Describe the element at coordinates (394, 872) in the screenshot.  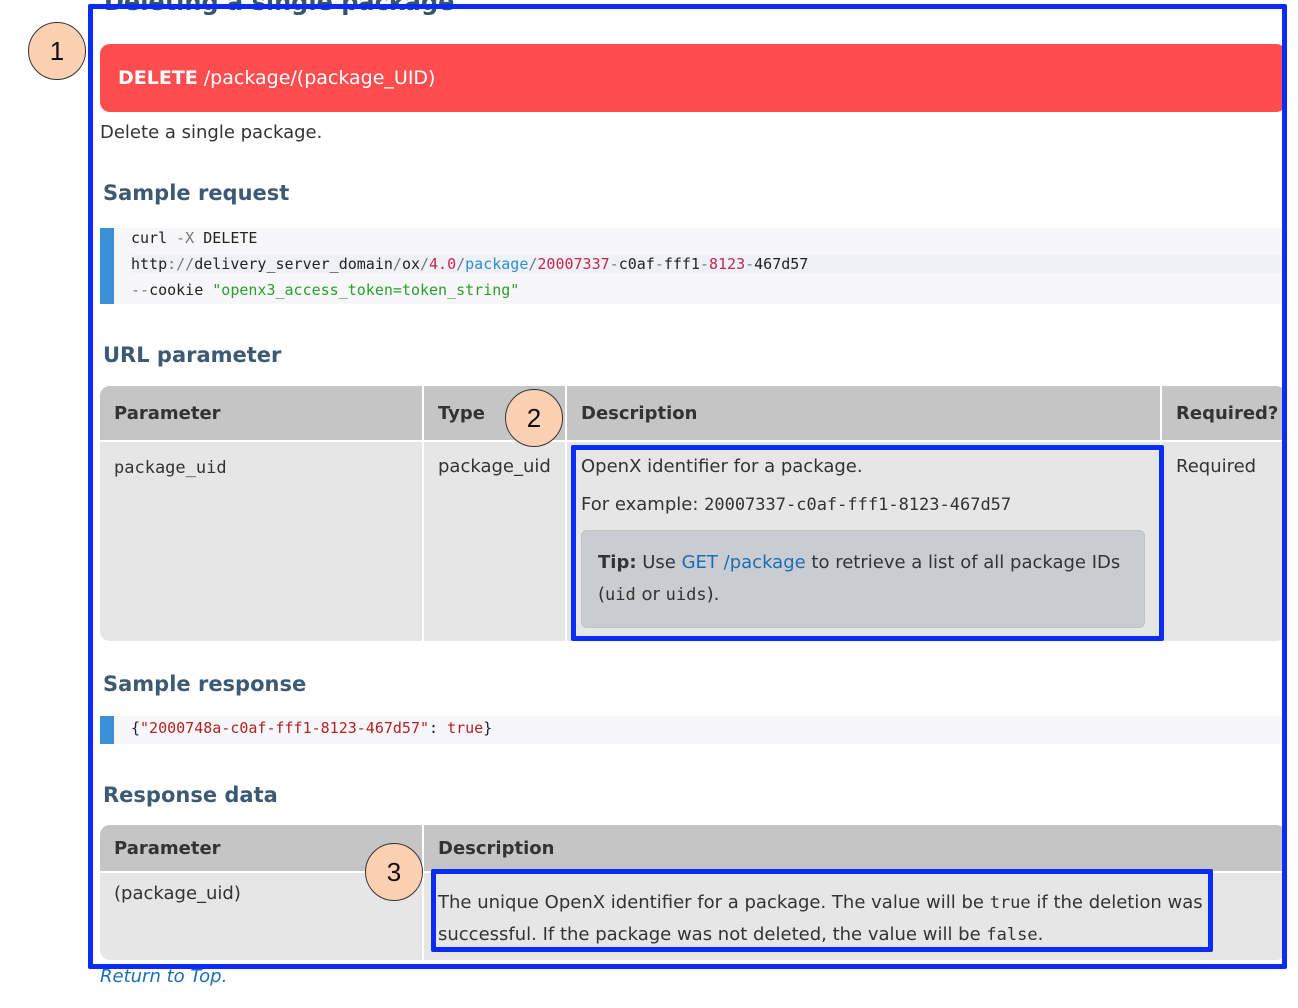
I see `callout-3: 3` at that location.